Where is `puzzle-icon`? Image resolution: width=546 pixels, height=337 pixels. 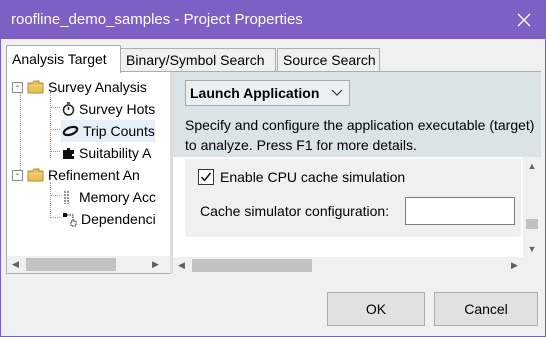
puzzle-icon is located at coordinates (68, 153).